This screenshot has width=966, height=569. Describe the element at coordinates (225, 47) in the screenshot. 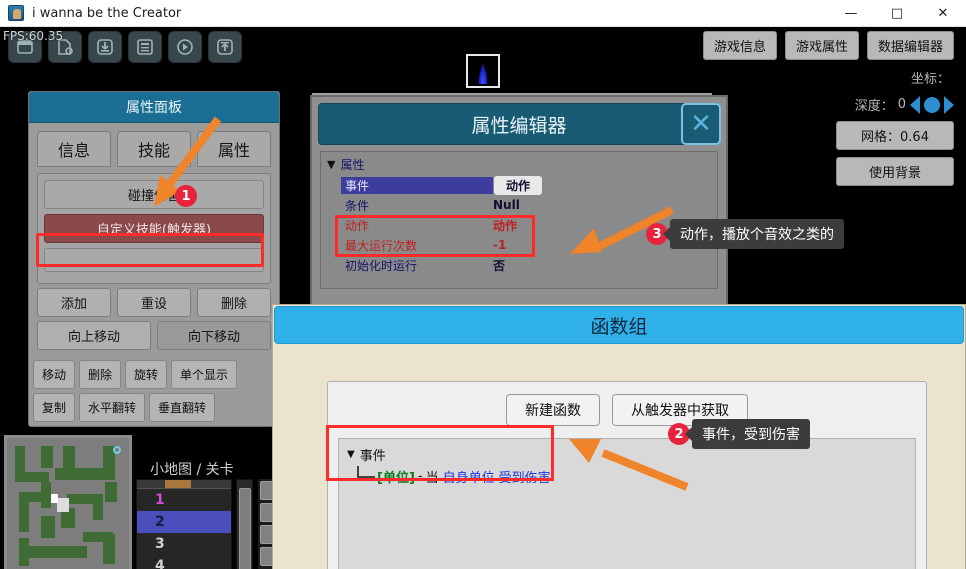

I see `upload-icon` at that location.